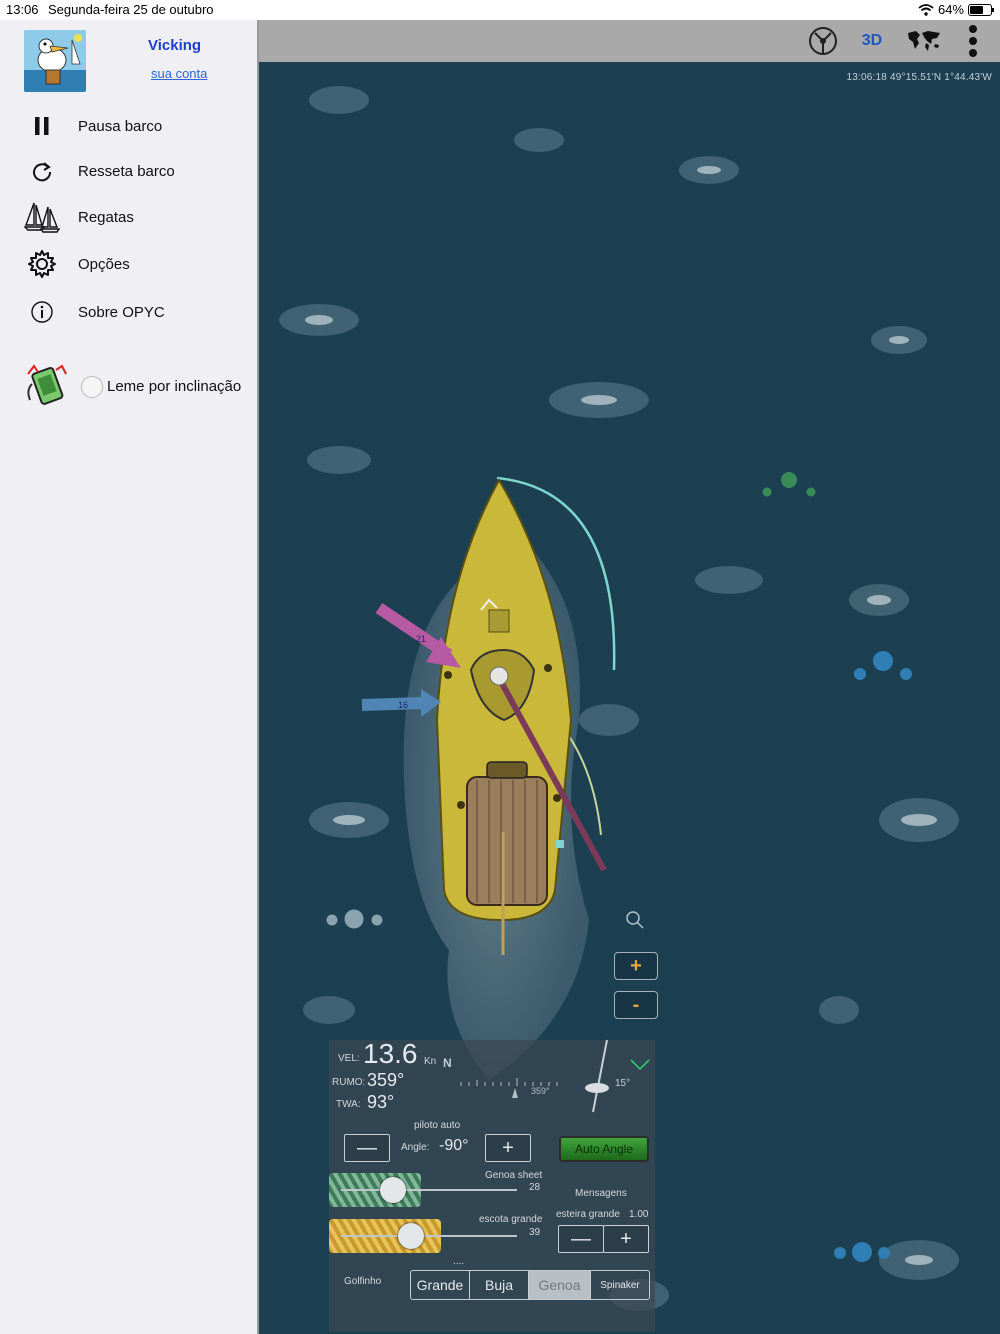  I want to click on traveller-increase-button: +, so click(626, 1239).